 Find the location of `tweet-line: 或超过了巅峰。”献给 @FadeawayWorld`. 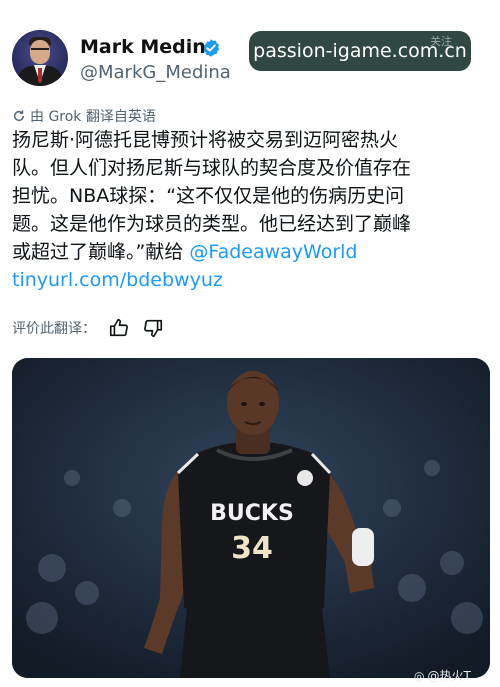

tweet-line: 或超过了巅峰。”献给 @FadeawayWorld is located at coordinates (250, 252).